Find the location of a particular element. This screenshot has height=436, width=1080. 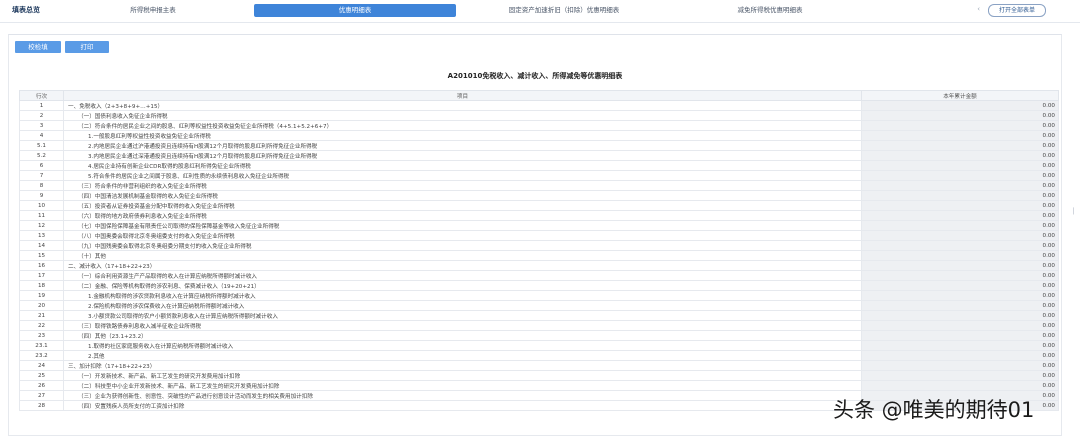

item-cell: （二）金融、保险等机构取得的涉农利息、保费减计收入（19+20+21） is located at coordinates (462, 285).